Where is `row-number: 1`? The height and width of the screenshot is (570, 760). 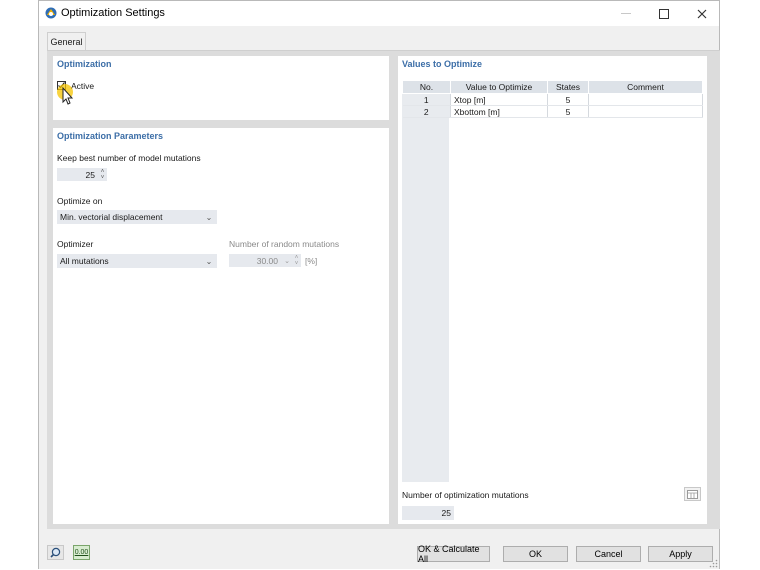 row-number: 1 is located at coordinates (426, 99).